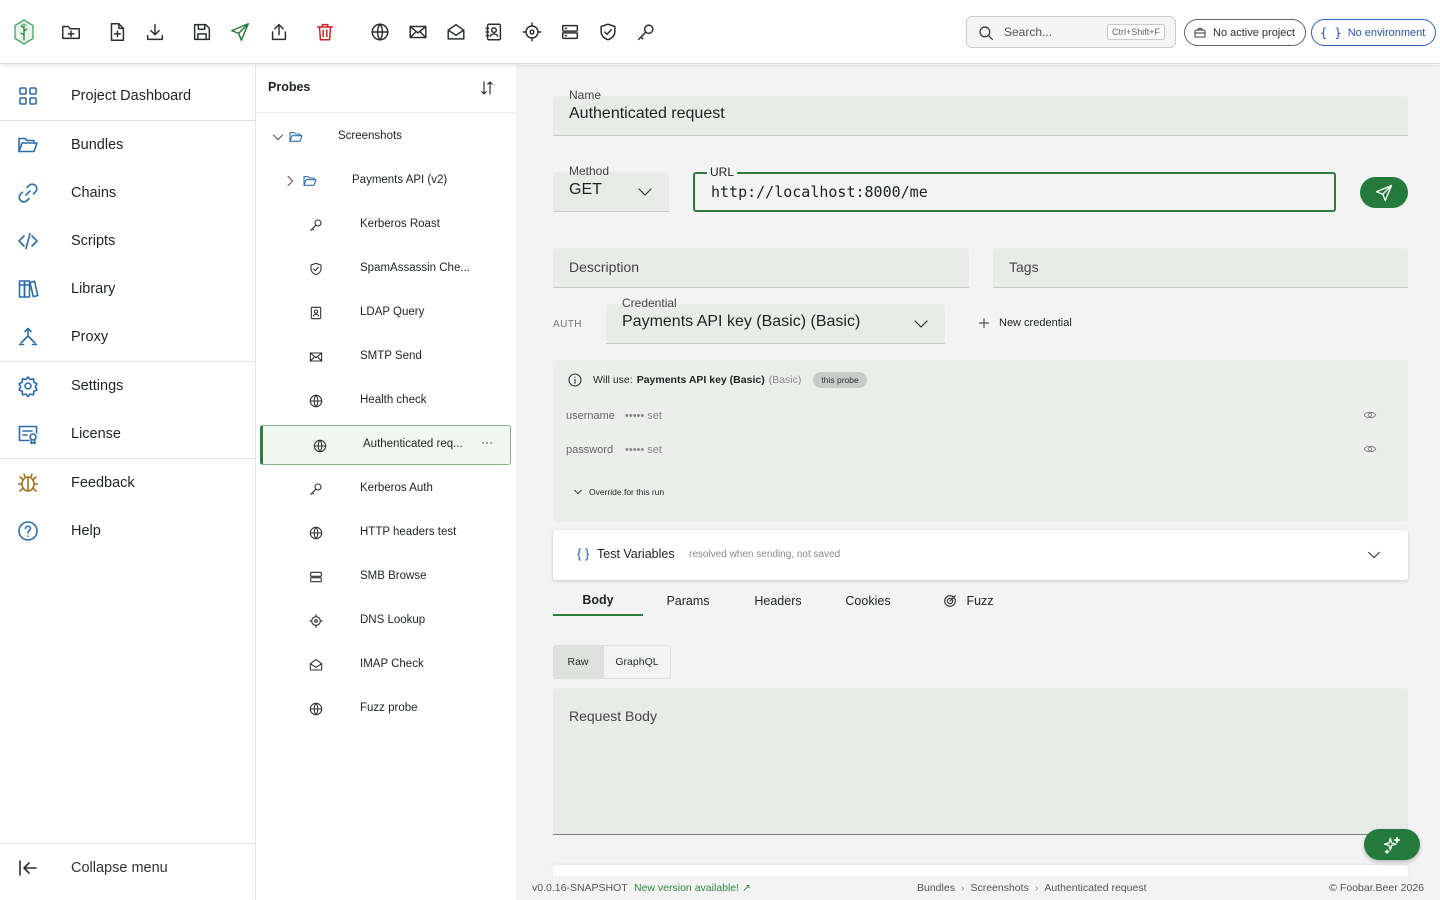 This screenshot has width=1440, height=900. What do you see at coordinates (688, 601) in the screenshot?
I see `tab-params: Params` at bounding box center [688, 601].